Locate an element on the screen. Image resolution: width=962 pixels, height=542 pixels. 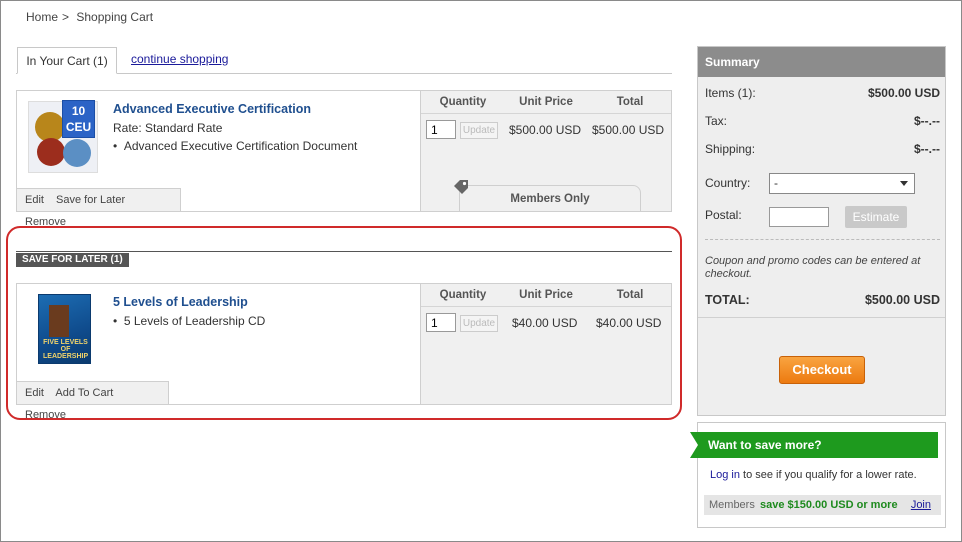
tab-in-your-cart: In Your Cart (1) is located at coordinates (67, 60).